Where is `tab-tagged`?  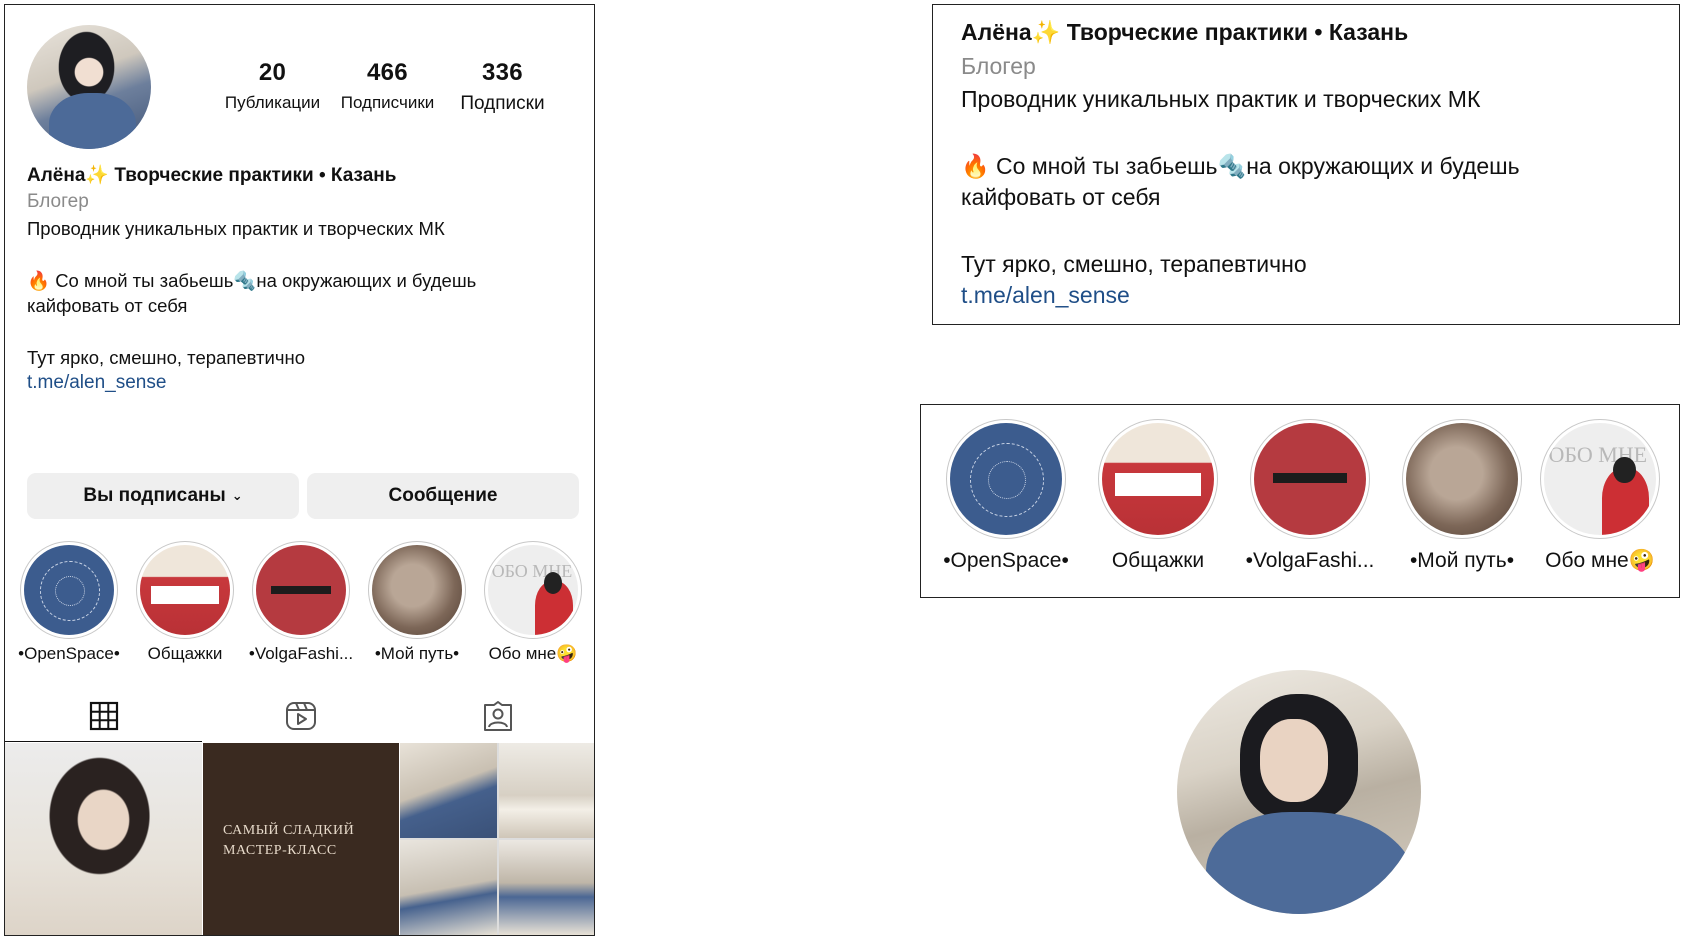 tab-tagged is located at coordinates (496, 716).